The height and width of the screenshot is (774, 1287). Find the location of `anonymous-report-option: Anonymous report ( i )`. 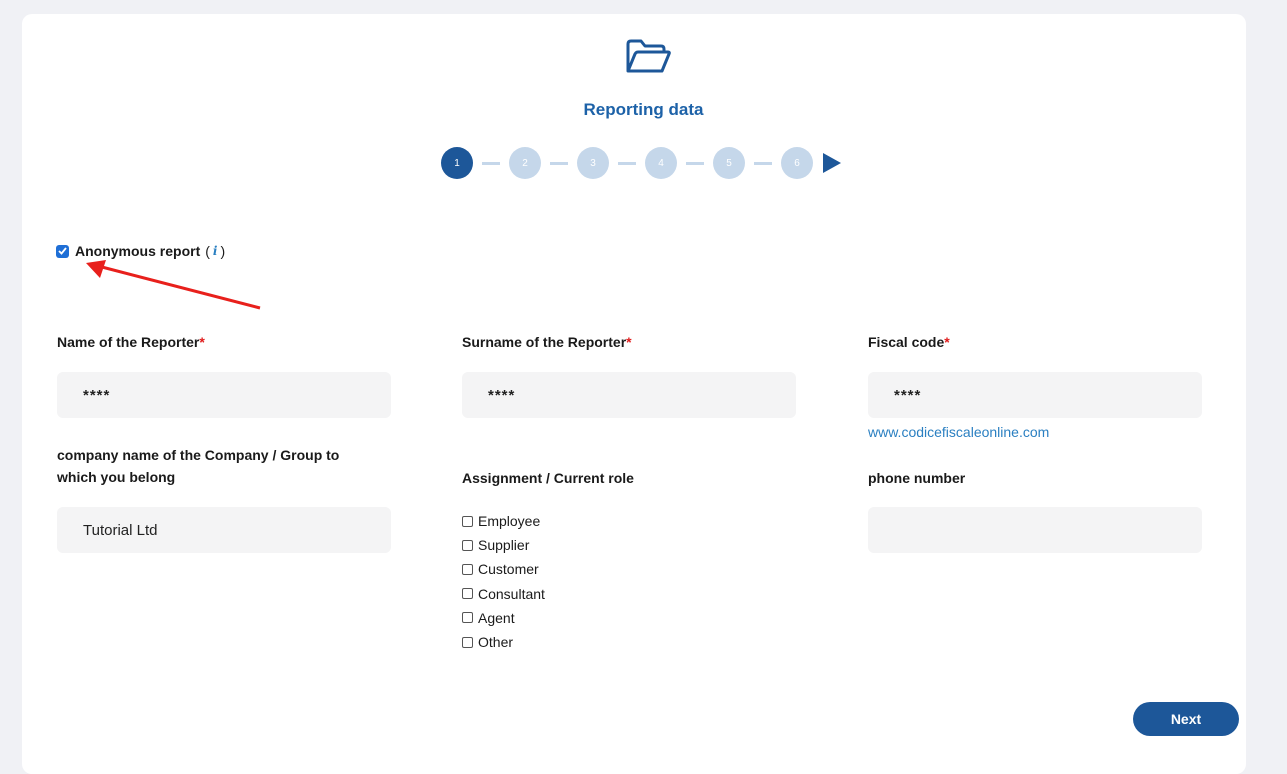

anonymous-report-option: Anonymous report ( i ) is located at coordinates (140, 251).